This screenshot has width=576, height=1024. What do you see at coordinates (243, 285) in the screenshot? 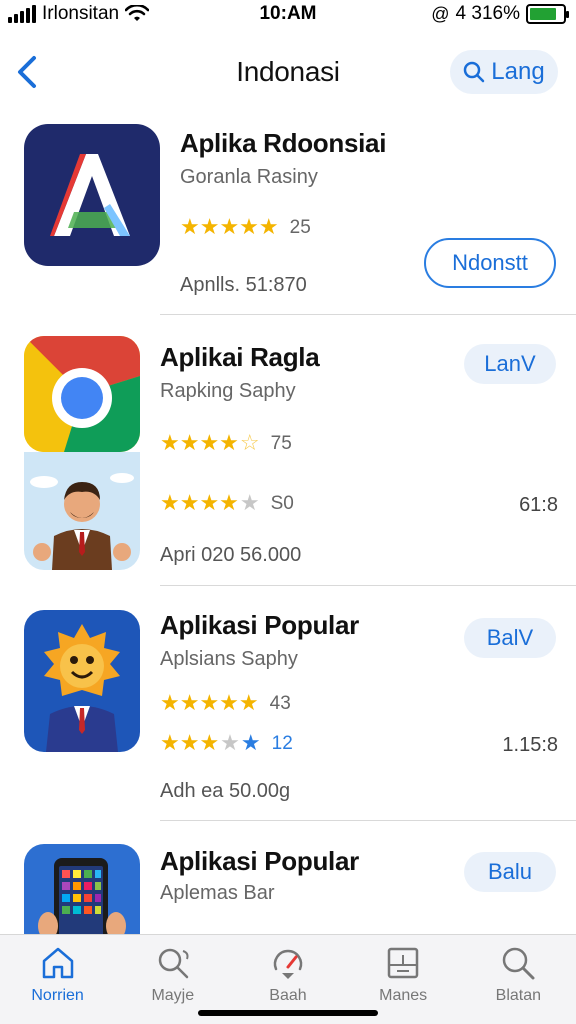
I see `app-meta: Apnlls. 51:870` at bounding box center [243, 285].